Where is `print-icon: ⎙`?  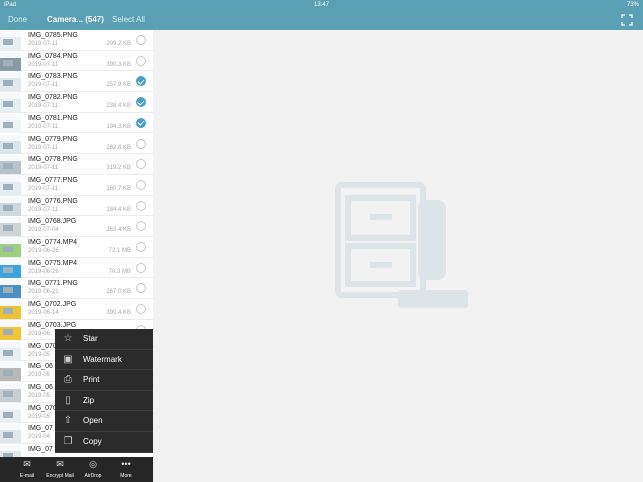 print-icon: ⎙ is located at coordinates (68, 380).